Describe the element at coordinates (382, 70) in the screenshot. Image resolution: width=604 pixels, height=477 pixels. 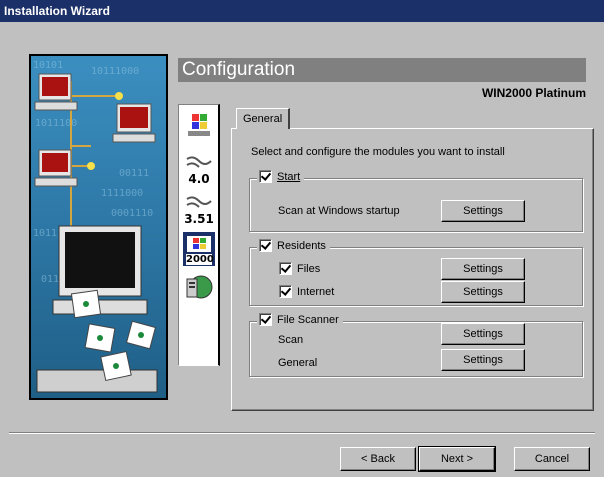
I see `page-title: Configuration` at that location.